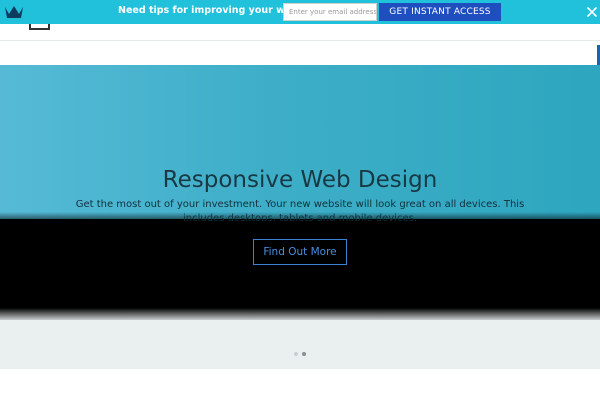 The width and height of the screenshot is (600, 400). Describe the element at coordinates (304, 354) in the screenshot. I see `slider-dot-active` at that location.